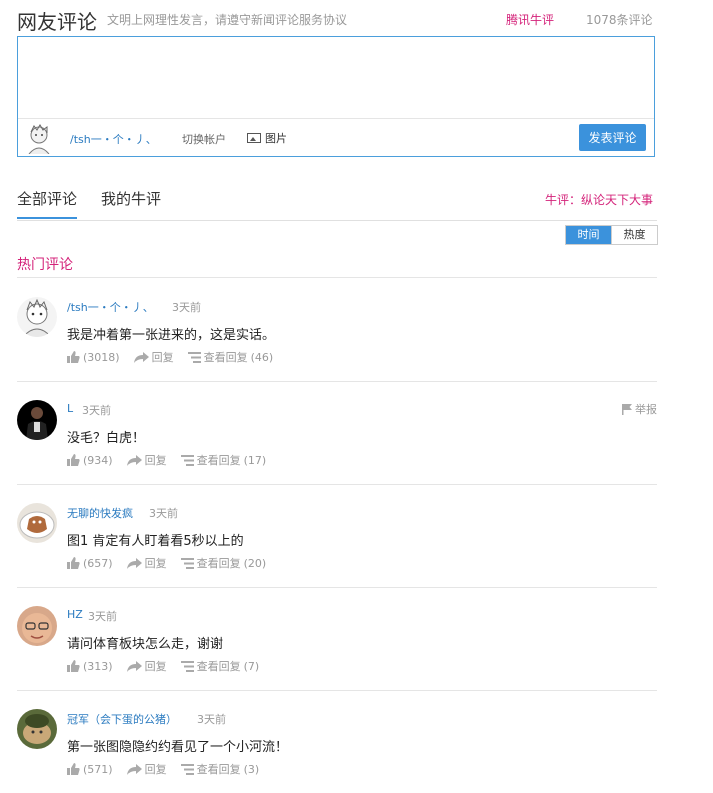 The height and width of the screenshot is (793, 713). Describe the element at coordinates (177, 357) in the screenshot. I see `comment-actions: (3018) 回复 查看回复 (46)` at that location.